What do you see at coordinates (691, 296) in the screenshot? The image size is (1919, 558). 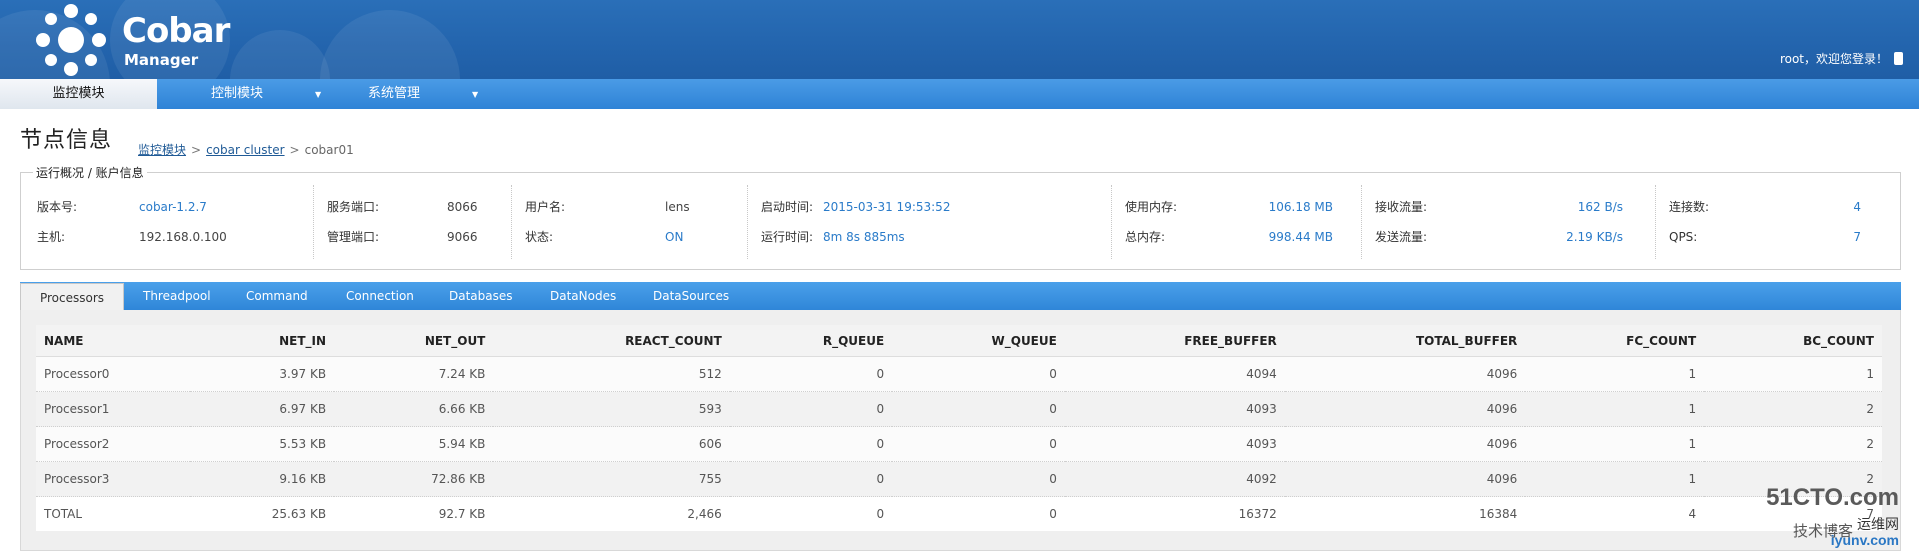 I see `tab-datasources: DataSources` at bounding box center [691, 296].